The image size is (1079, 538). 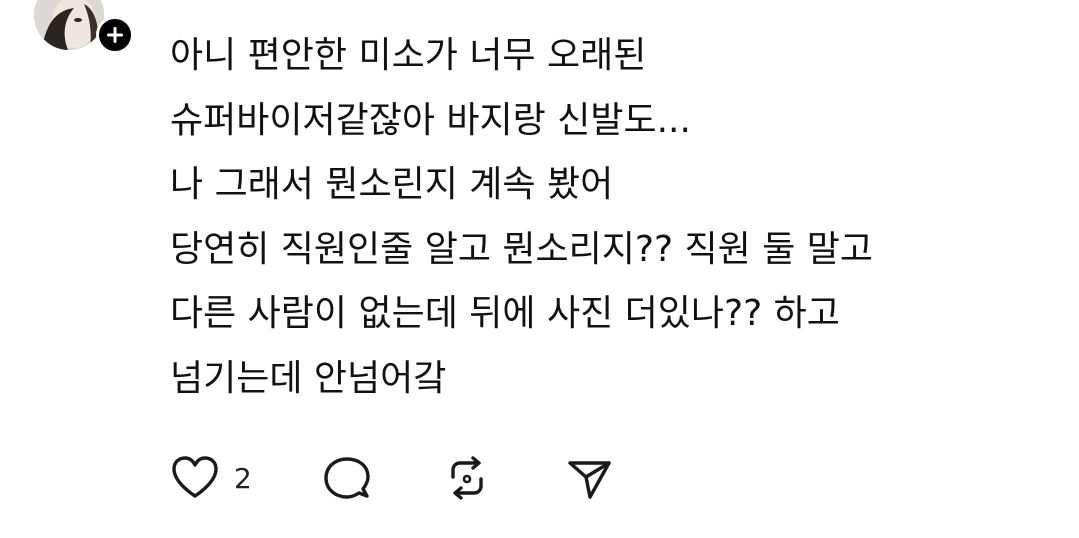 I want to click on heart-icon, so click(x=195, y=477).